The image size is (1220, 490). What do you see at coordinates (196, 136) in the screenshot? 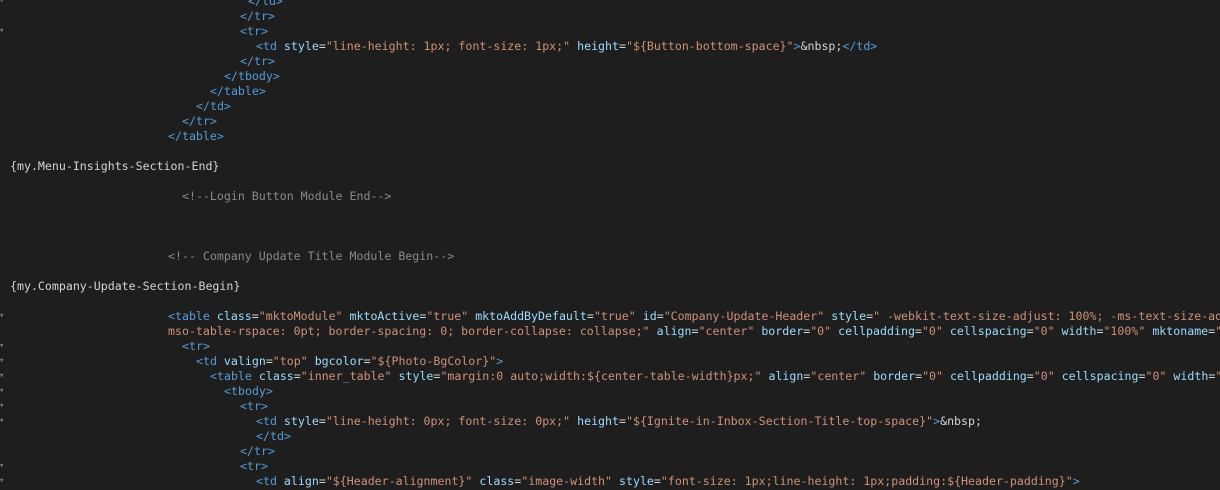
I see `code-line: </table>` at bounding box center [196, 136].